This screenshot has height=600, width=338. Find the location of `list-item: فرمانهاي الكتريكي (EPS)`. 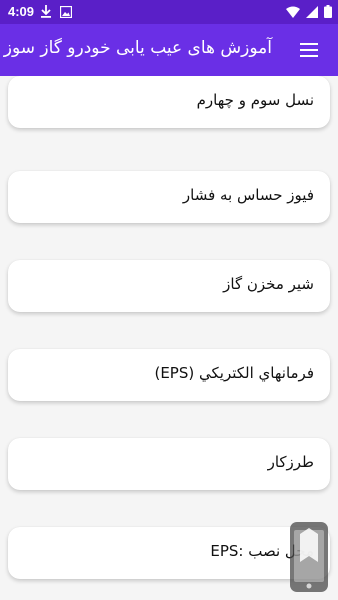

list-item: فرمانهاي الكتريكي (EPS) is located at coordinates (169, 375).